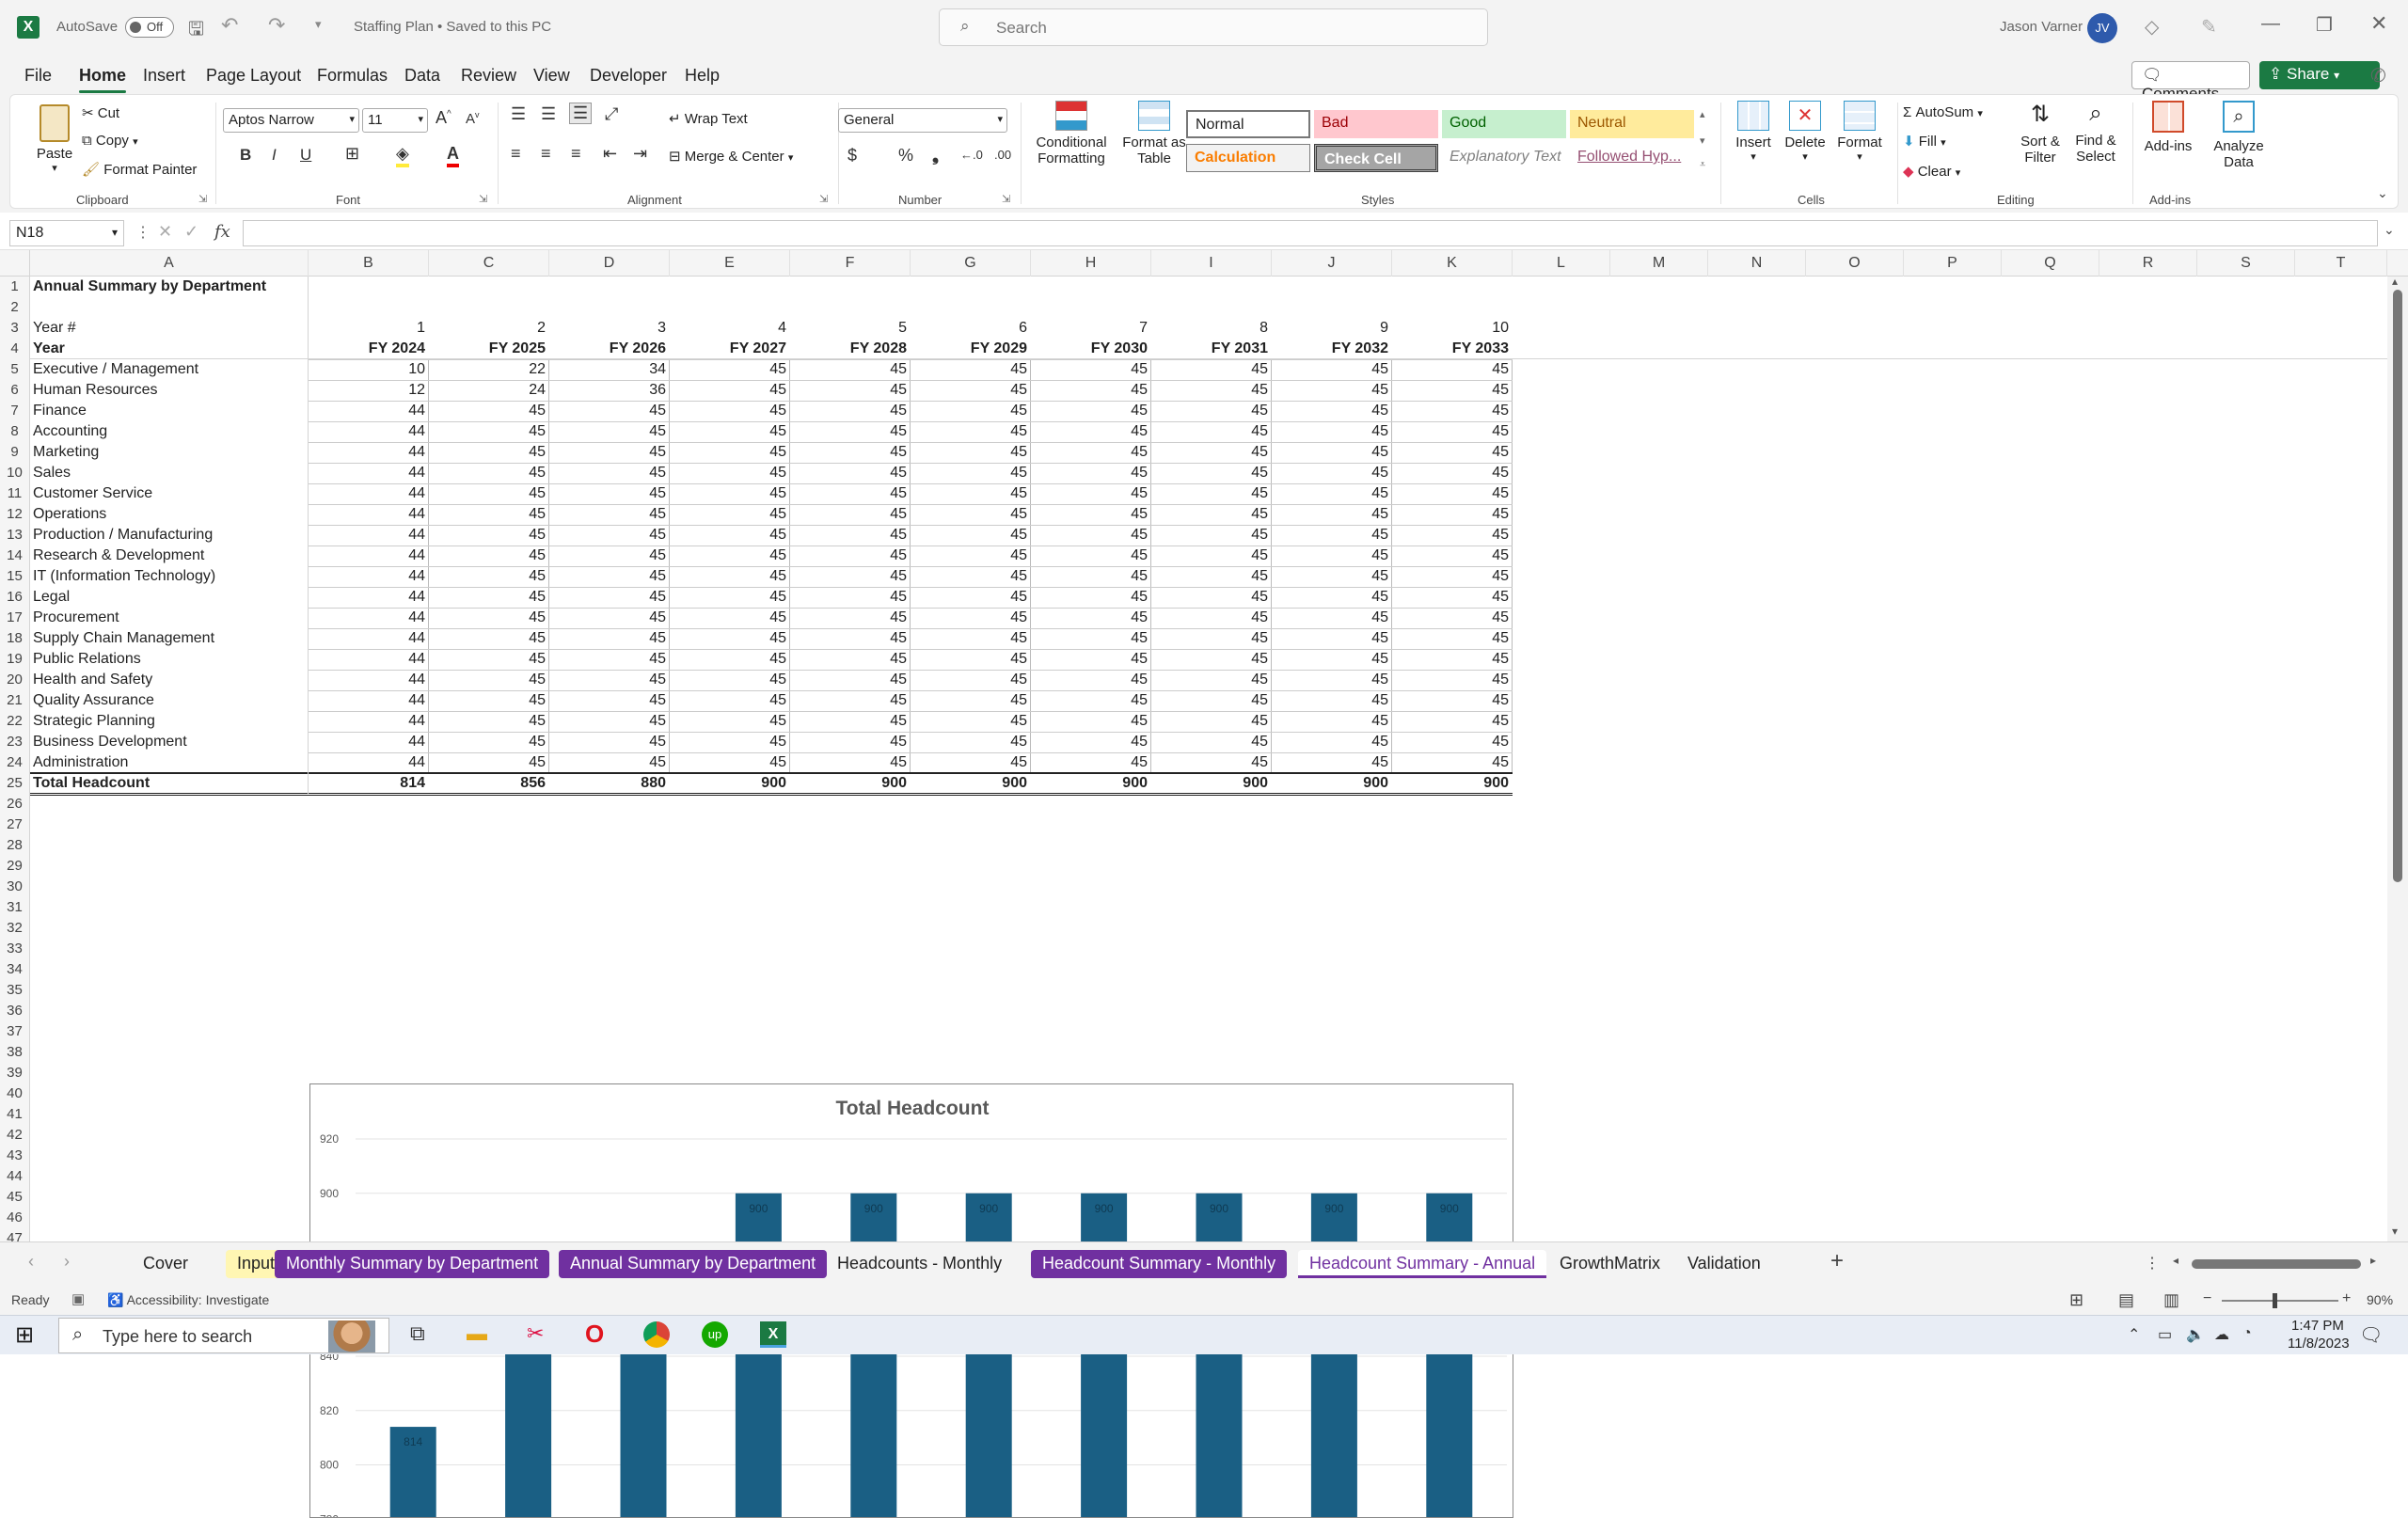 This screenshot has width=2408, height=1518. I want to click on tab-headcounts-monthly: Headcounts - Monthly, so click(920, 1264).